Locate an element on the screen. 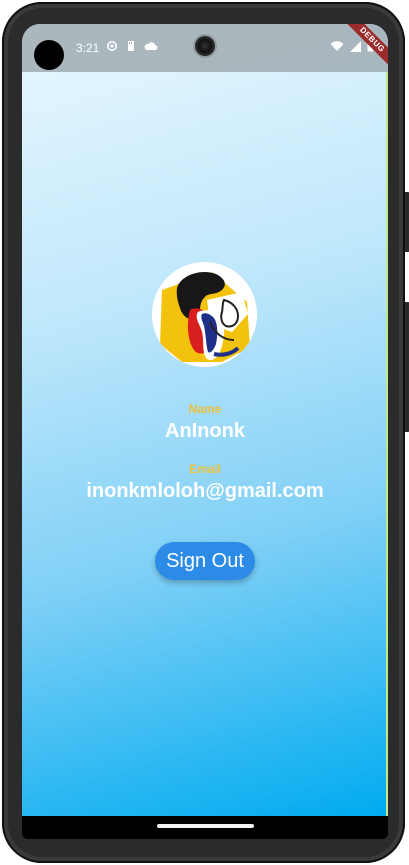  email-label: Email is located at coordinates (204, 469).